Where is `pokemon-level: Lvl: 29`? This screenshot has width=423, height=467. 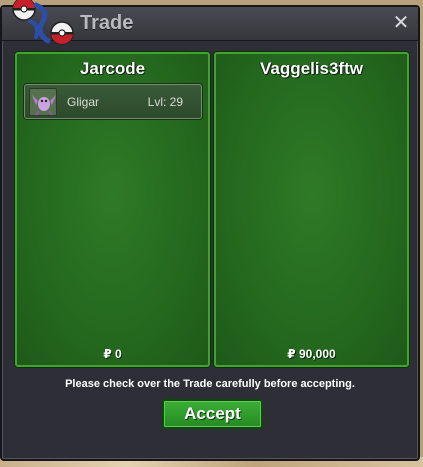 pokemon-level: Lvl: 29 is located at coordinates (165, 102).